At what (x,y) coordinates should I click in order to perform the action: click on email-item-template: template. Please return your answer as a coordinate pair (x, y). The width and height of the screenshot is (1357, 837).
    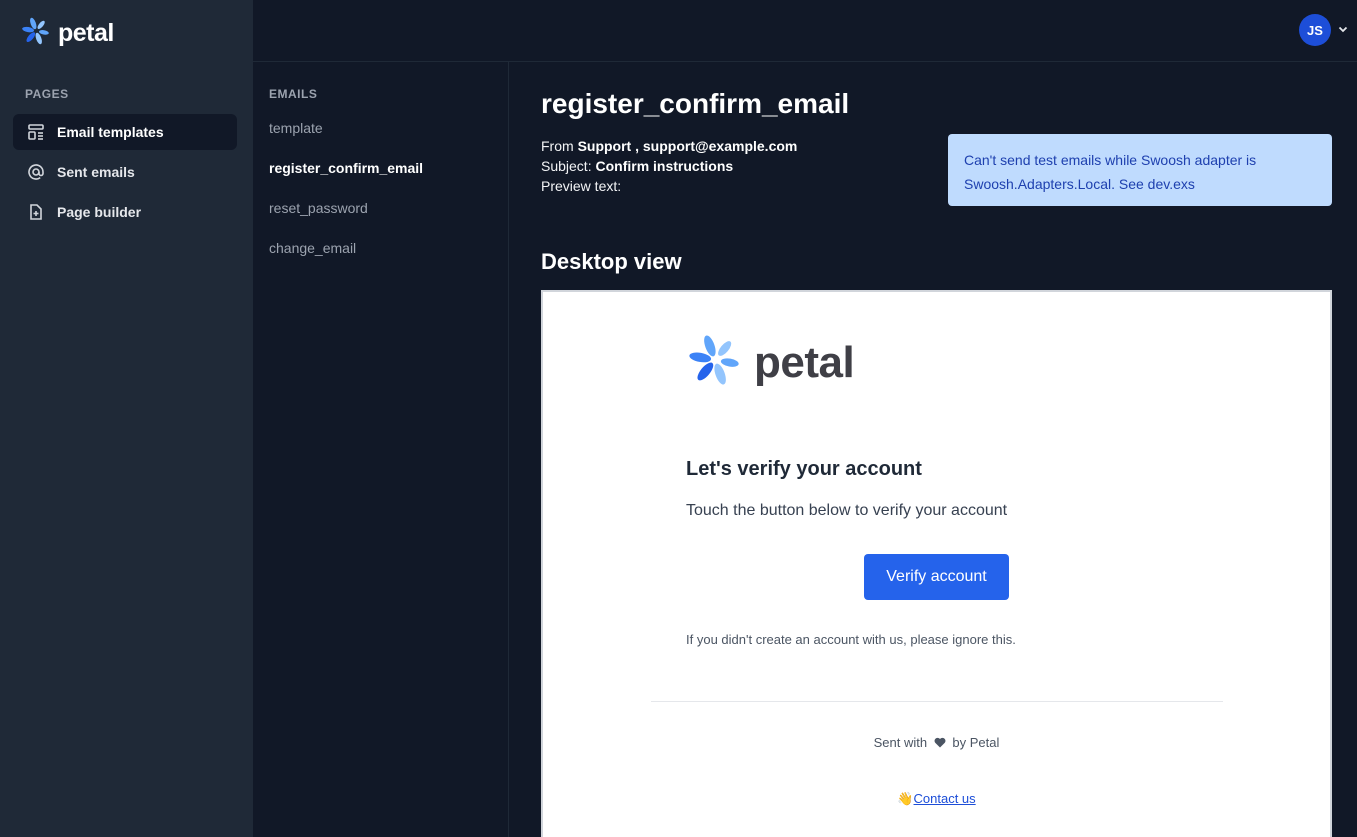
    Looking at the image, I should click on (296, 128).